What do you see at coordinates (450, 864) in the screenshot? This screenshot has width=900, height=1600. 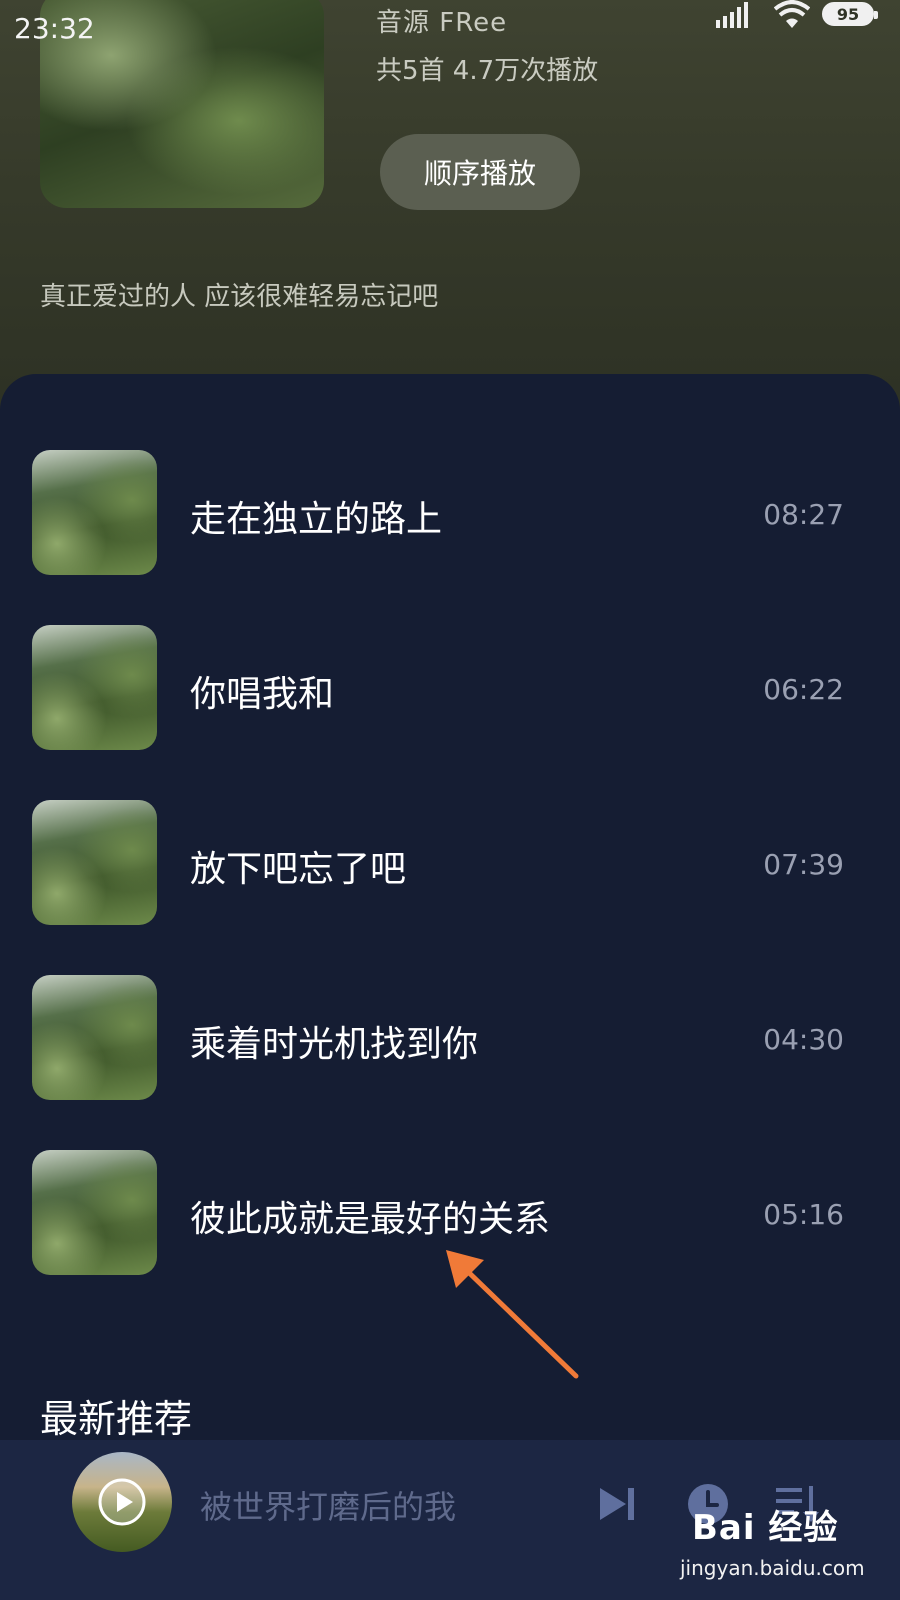 I see `song-row: 放下吧忘了吧 07:39` at bounding box center [450, 864].